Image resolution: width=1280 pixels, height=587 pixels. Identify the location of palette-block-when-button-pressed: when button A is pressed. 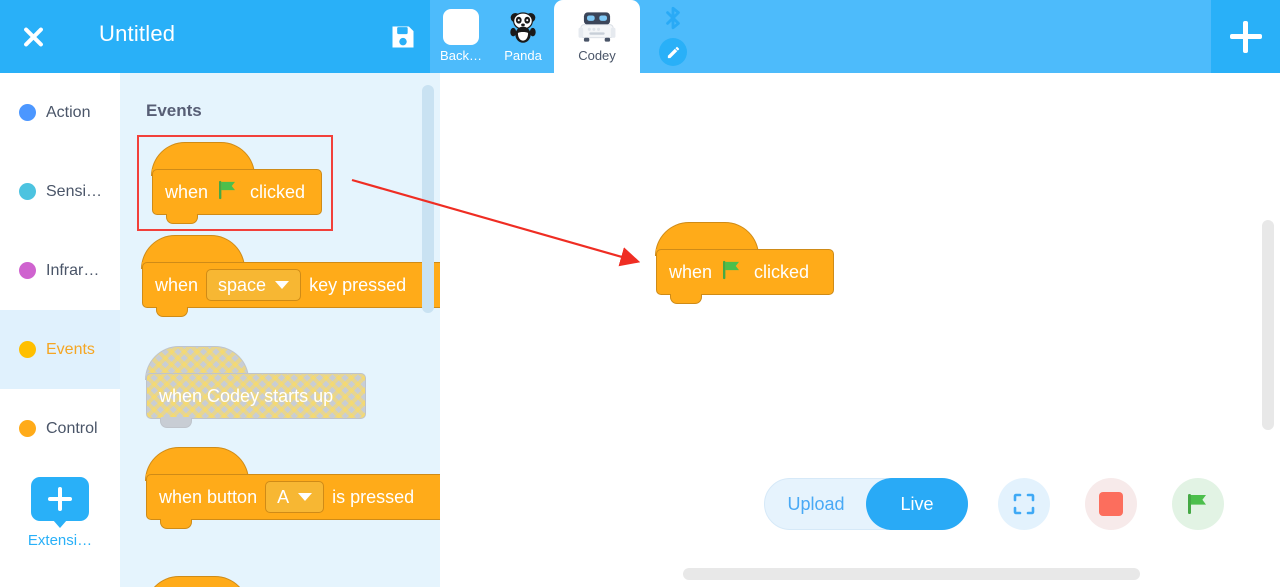
(292, 488).